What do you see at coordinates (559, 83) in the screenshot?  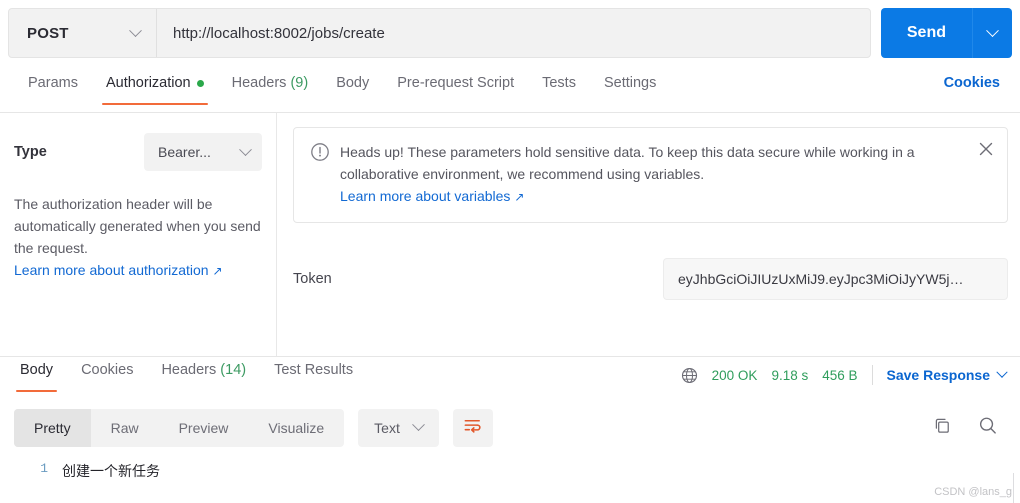 I see `tab-label: Tests` at bounding box center [559, 83].